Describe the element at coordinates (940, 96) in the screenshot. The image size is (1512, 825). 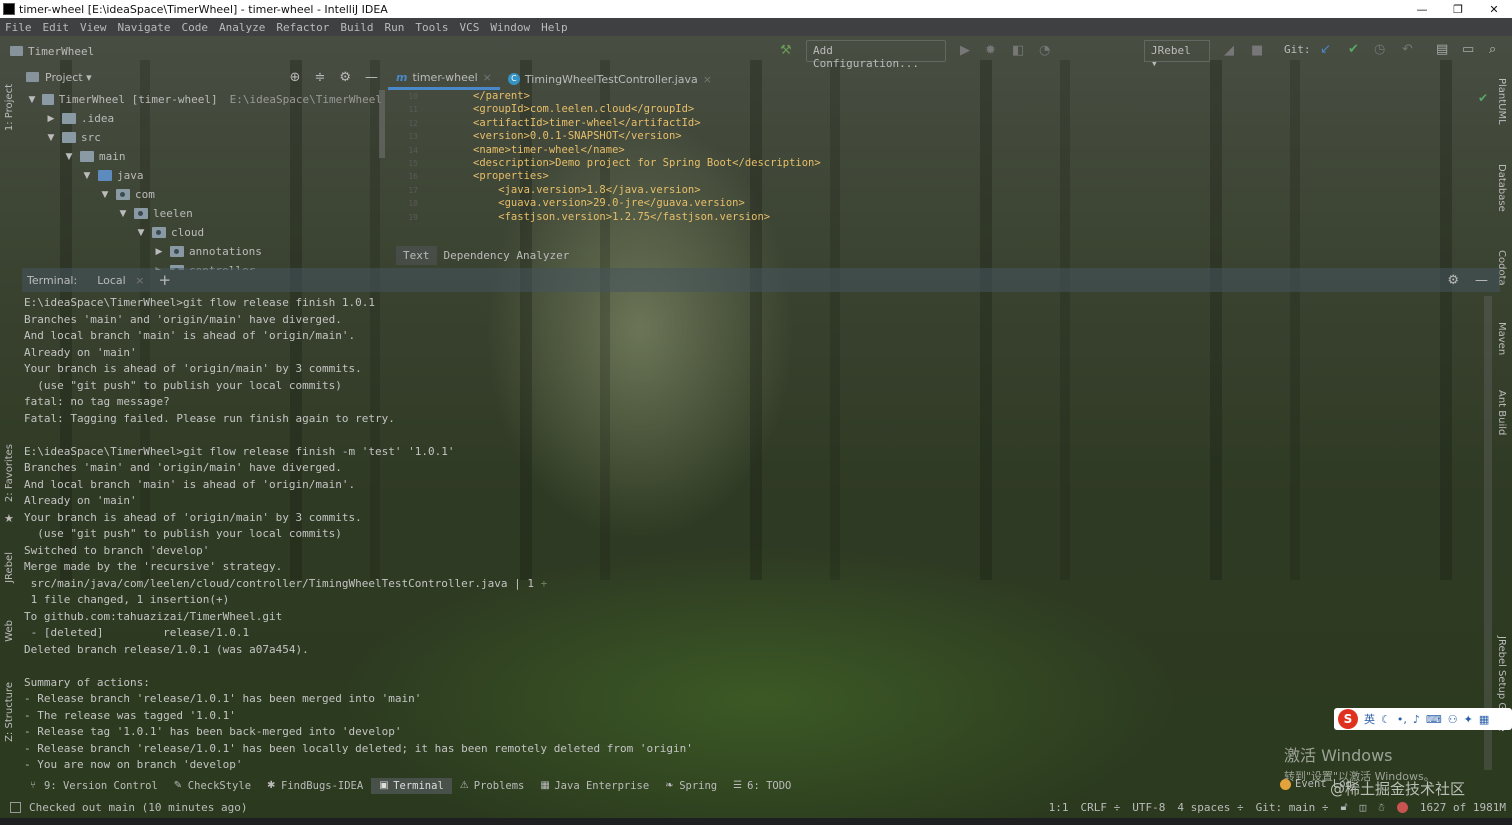
I see `code-line: 10 </parent>` at that location.